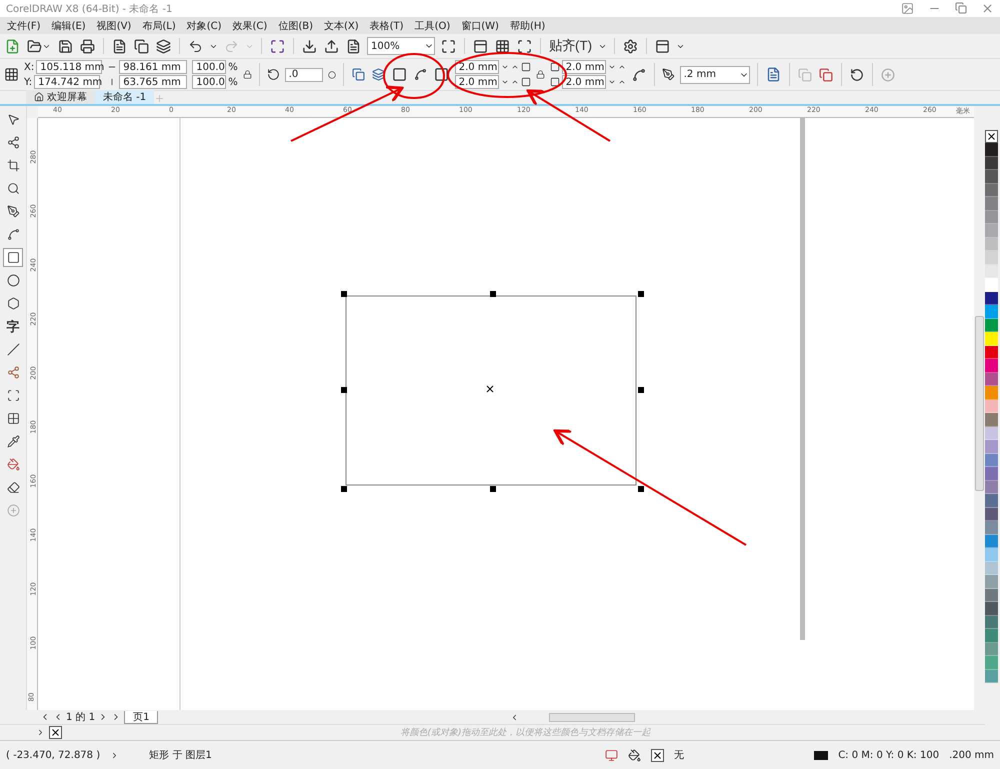 This screenshot has width=1000, height=769. What do you see at coordinates (209, 82) in the screenshot?
I see `scale-y-field: 100.0` at bounding box center [209, 82].